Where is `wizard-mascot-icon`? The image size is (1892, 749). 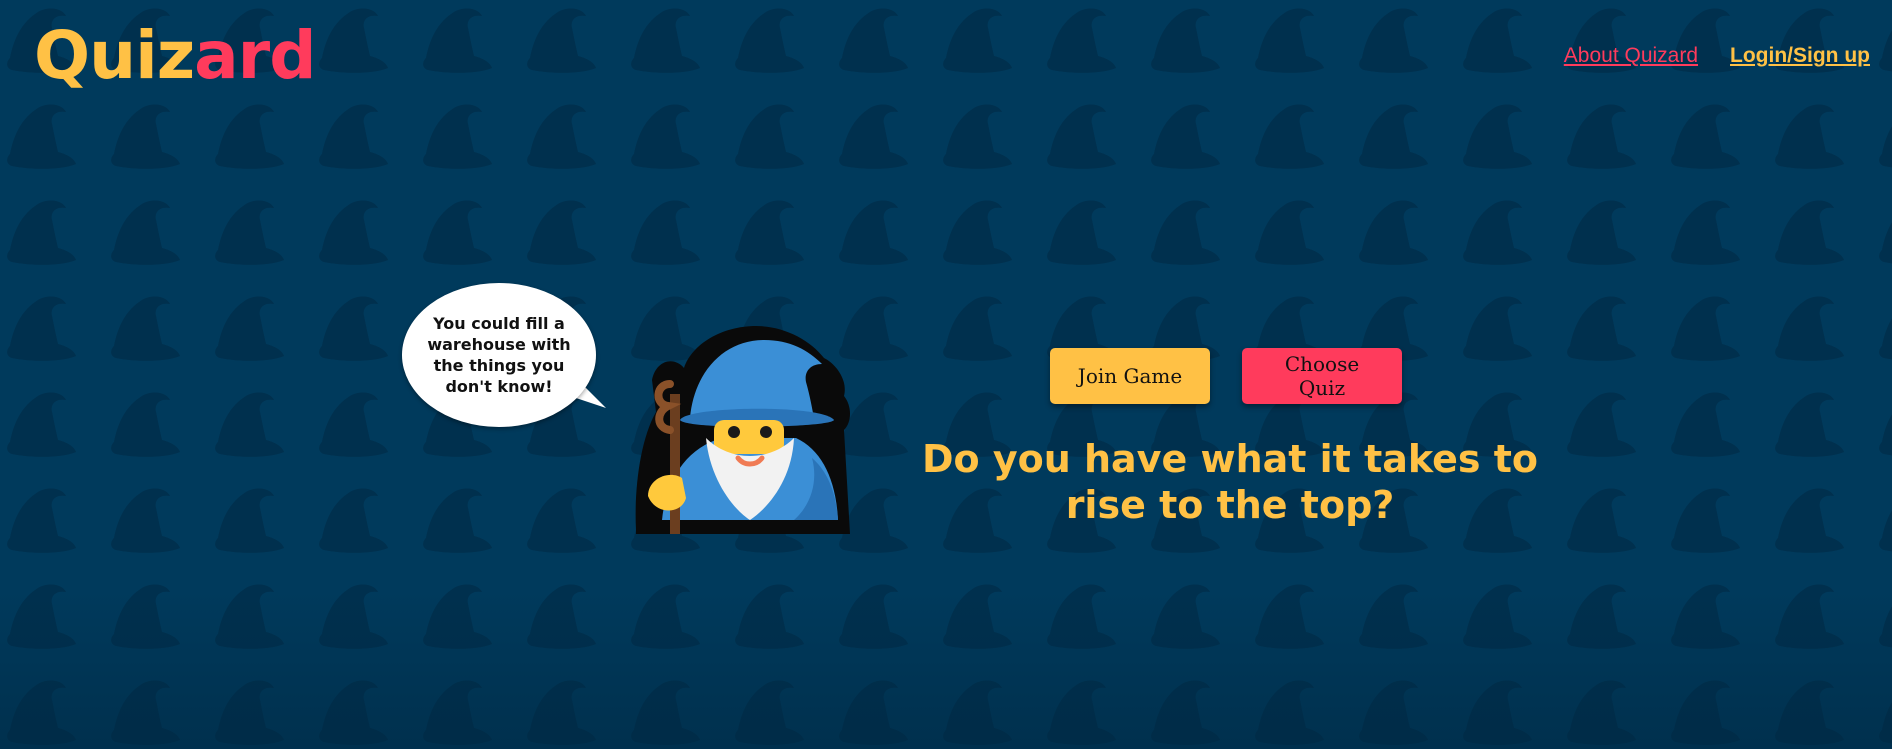
wizard-mascot-icon is located at coordinates (742, 430).